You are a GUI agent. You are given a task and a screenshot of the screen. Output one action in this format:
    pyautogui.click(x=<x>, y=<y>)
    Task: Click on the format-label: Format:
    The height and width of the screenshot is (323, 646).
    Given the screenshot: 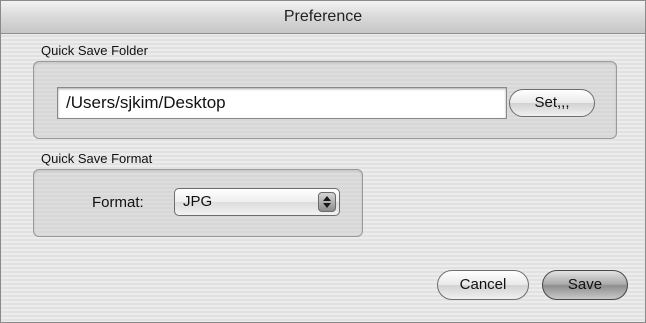 What is the action you would take?
    pyautogui.click(x=118, y=202)
    